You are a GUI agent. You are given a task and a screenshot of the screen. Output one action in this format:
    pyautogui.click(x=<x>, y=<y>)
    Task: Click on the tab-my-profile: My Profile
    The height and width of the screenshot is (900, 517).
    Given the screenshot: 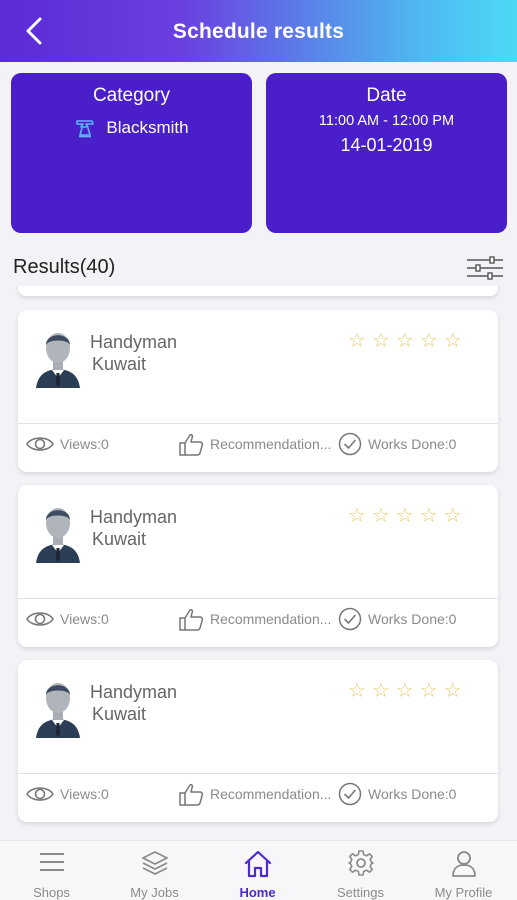 What is the action you would take?
    pyautogui.click(x=463, y=870)
    